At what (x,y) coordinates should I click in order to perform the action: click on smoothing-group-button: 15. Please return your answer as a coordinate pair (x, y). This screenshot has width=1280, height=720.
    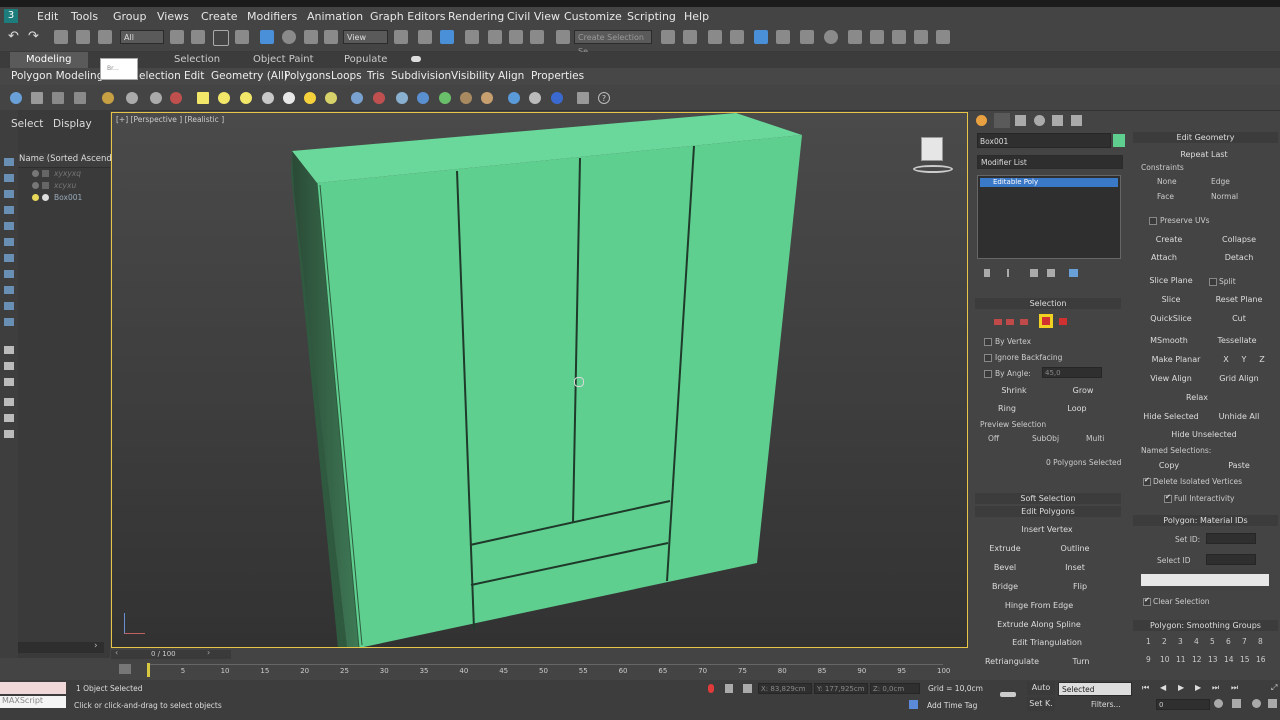
    Looking at the image, I should click on (1245, 659).